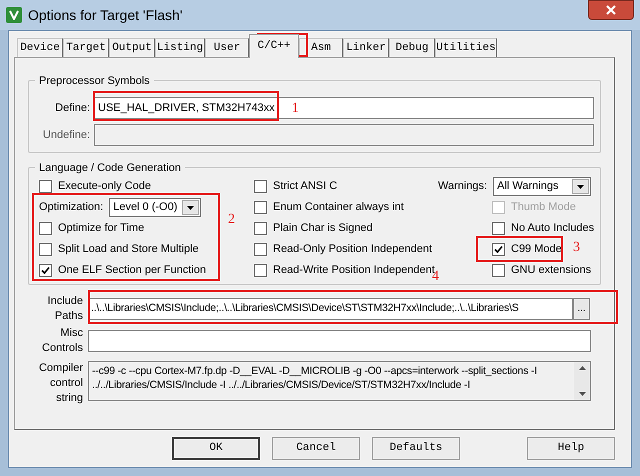 This screenshot has height=476, width=640. I want to click on tab: Device, so click(40, 47).